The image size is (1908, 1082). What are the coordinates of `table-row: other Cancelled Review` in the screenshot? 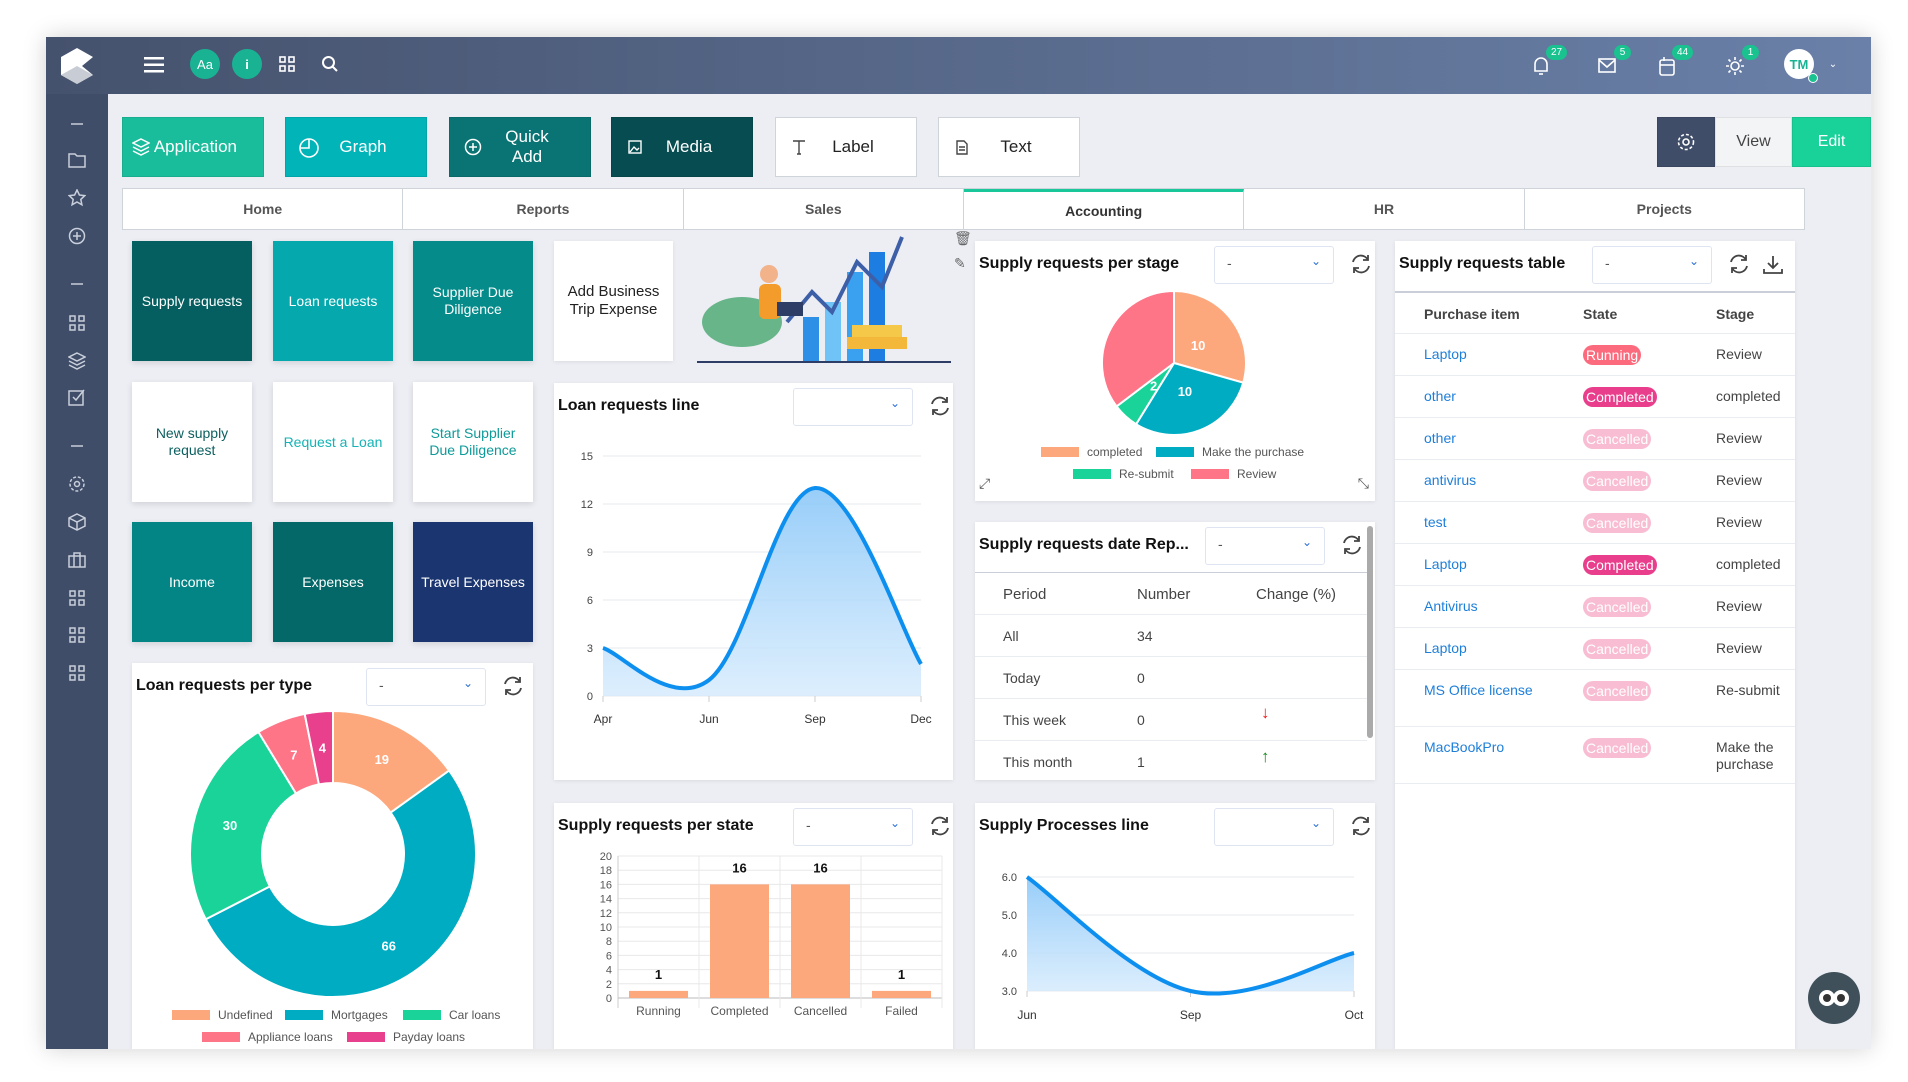 It's located at (1595, 438).